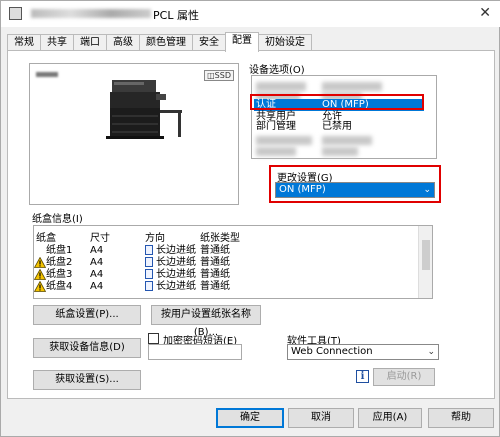 Image resolution: width=500 pixels, height=437 pixels. Describe the element at coordinates (100, 238) in the screenshot. I see `column-header-size: 尺寸` at that location.